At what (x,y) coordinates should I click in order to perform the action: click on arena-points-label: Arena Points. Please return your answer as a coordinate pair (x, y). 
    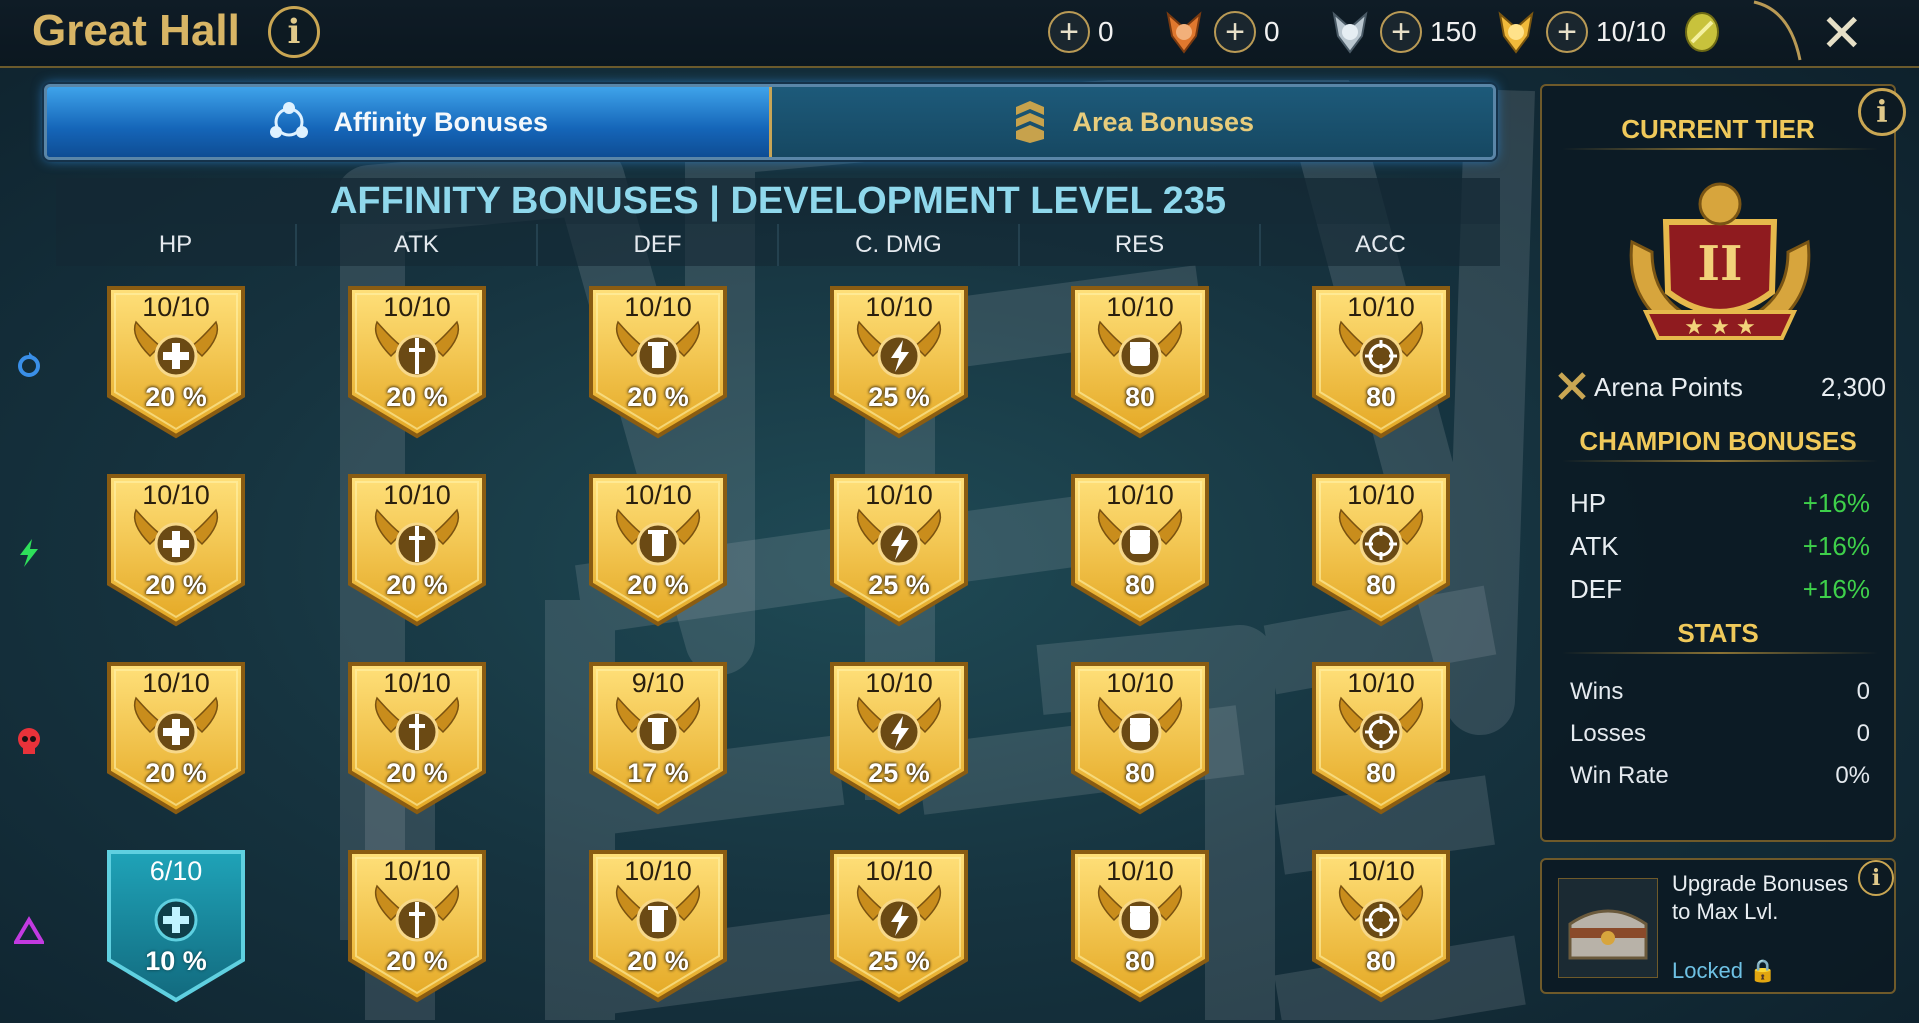
    Looking at the image, I should click on (1668, 387).